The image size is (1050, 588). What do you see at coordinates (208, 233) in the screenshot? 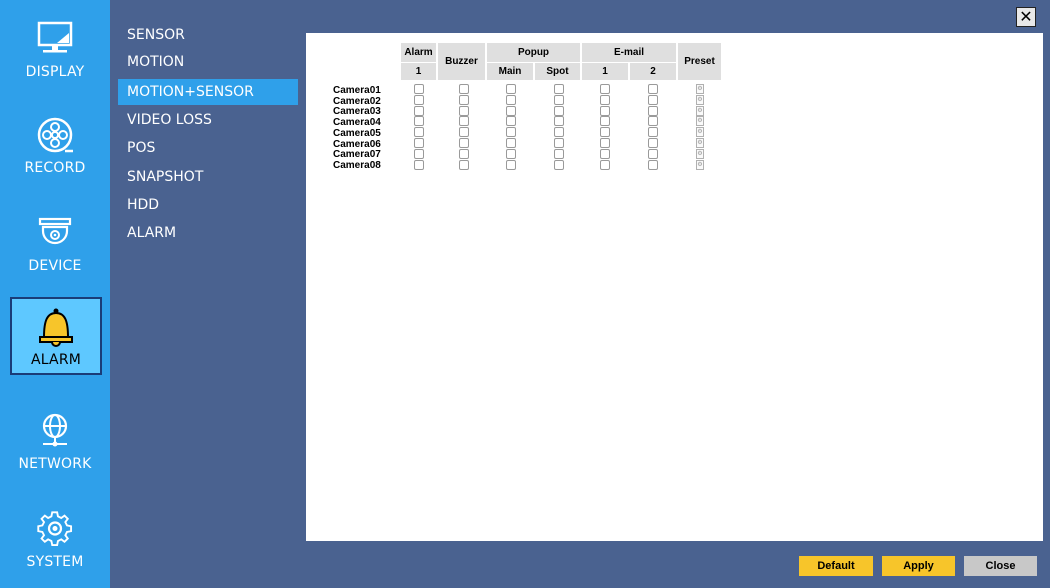
I see `submenu-item-alarm: ALARM` at bounding box center [208, 233].